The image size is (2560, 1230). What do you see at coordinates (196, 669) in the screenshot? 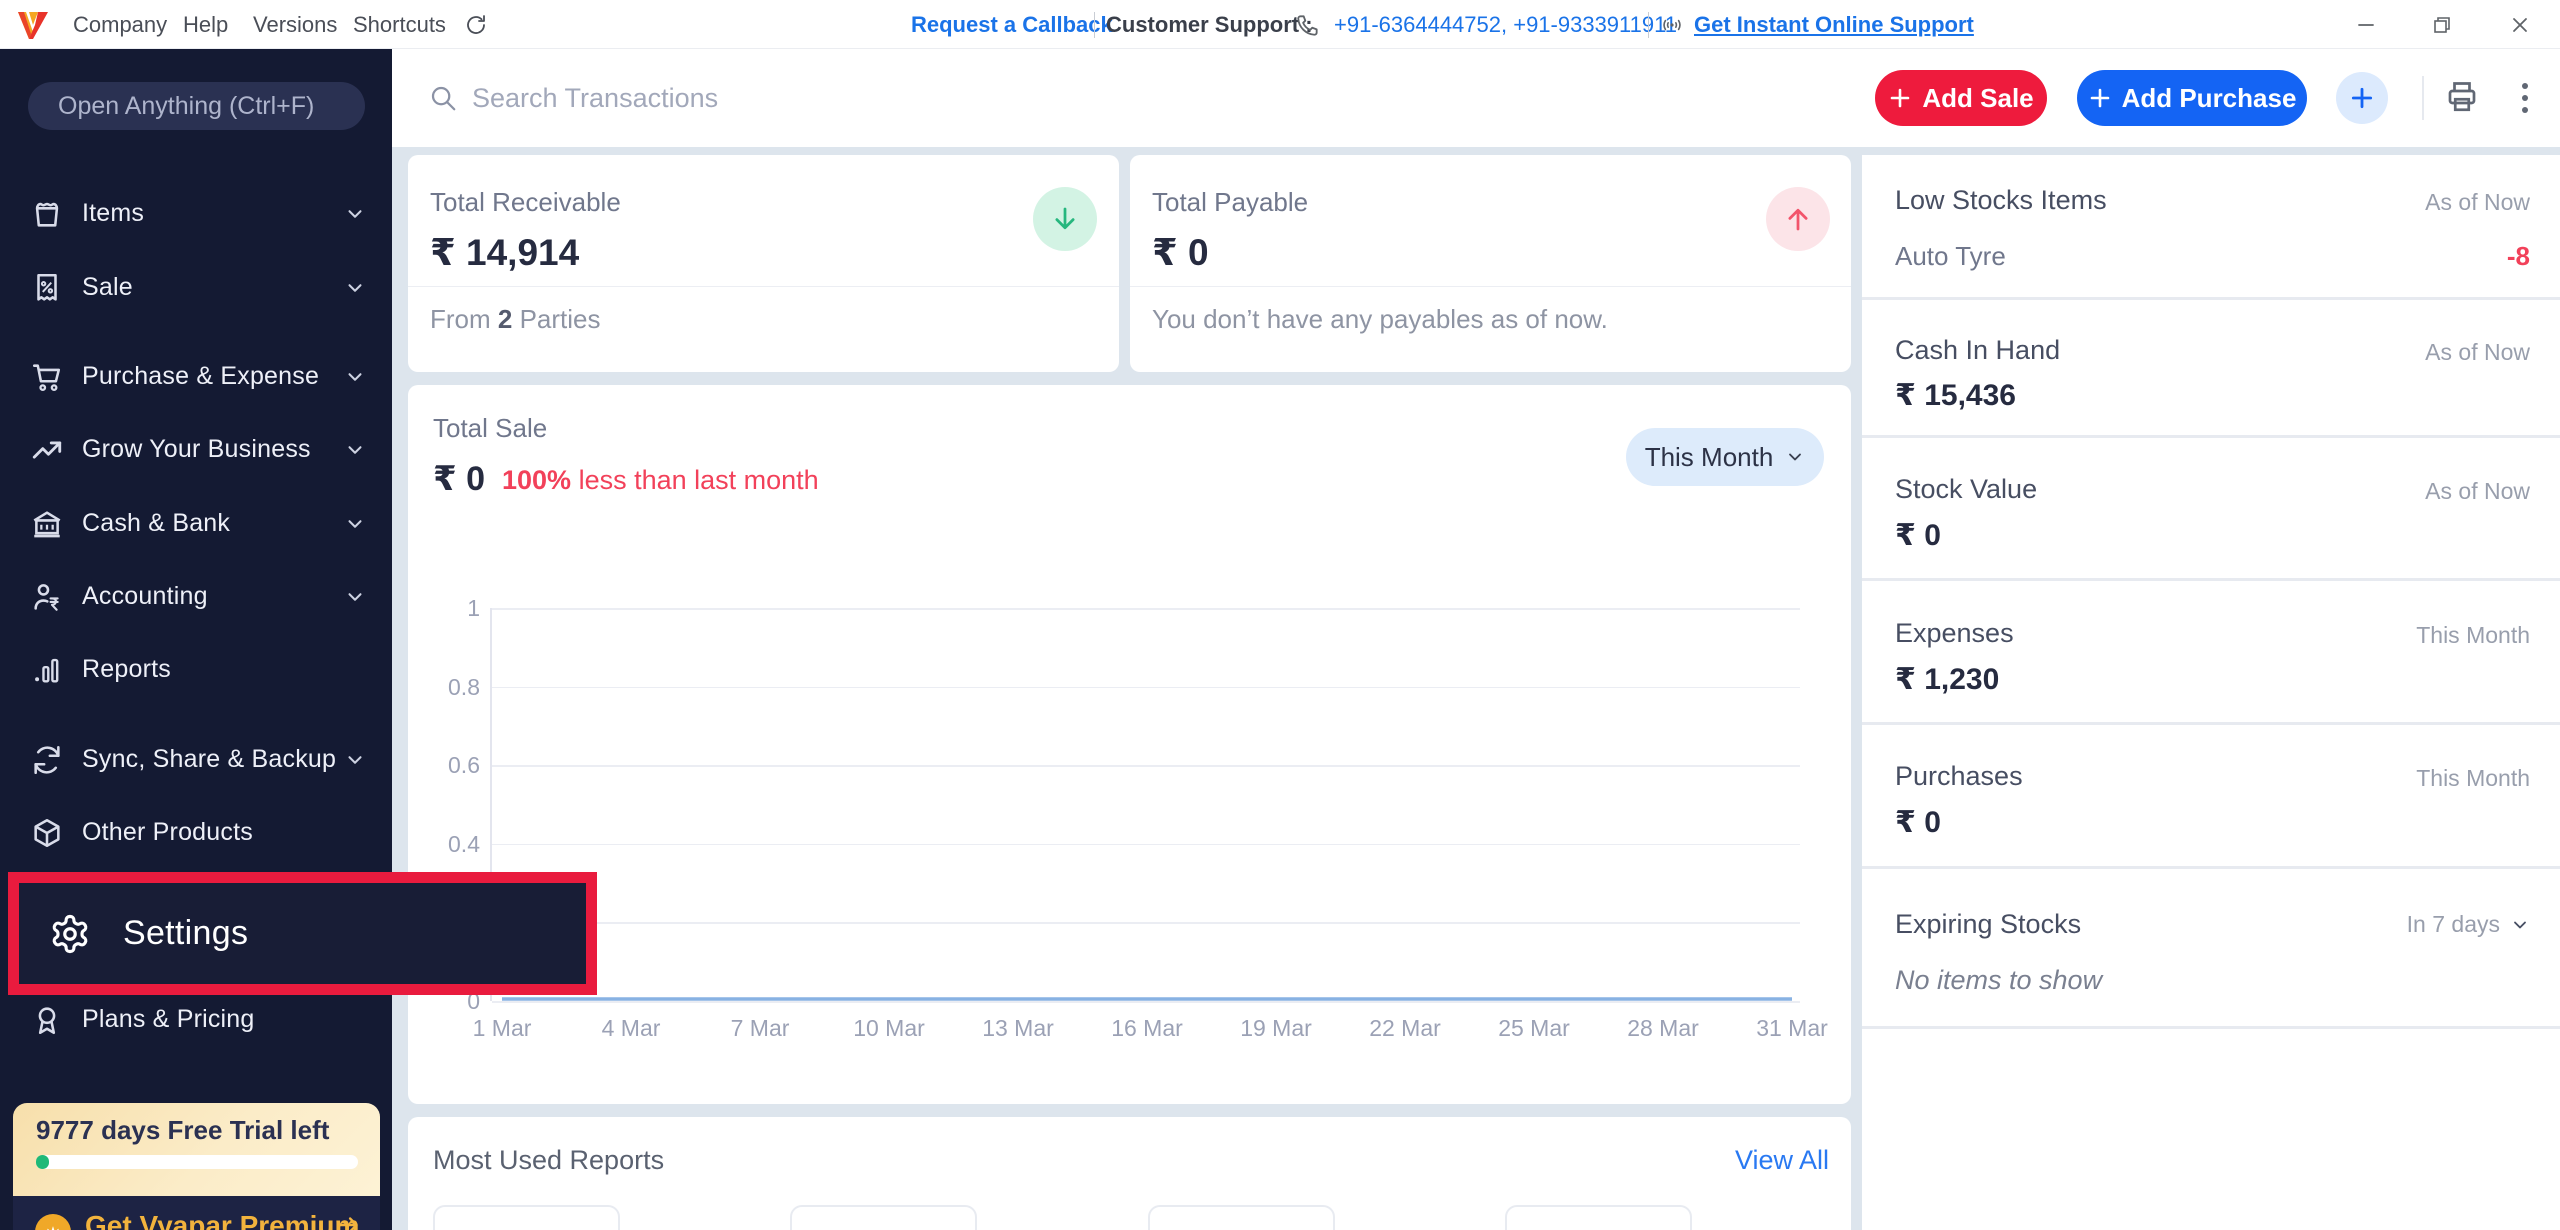
I see `sidebar-item-reports: Reports` at bounding box center [196, 669].